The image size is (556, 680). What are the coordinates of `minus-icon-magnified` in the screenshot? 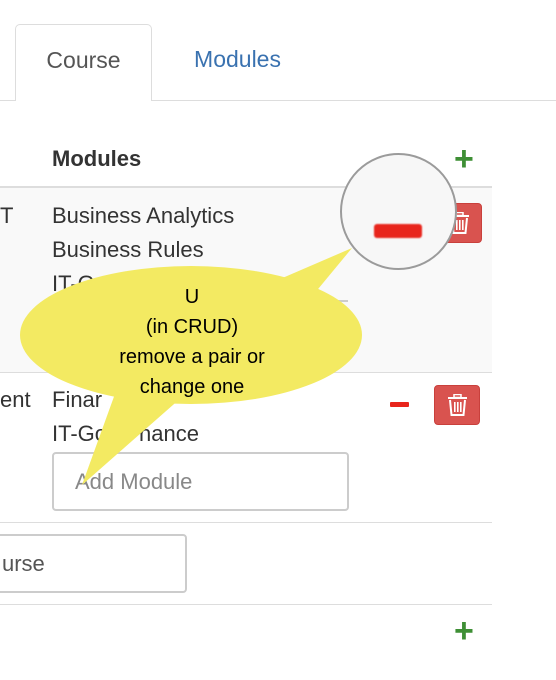 It's located at (398, 231).